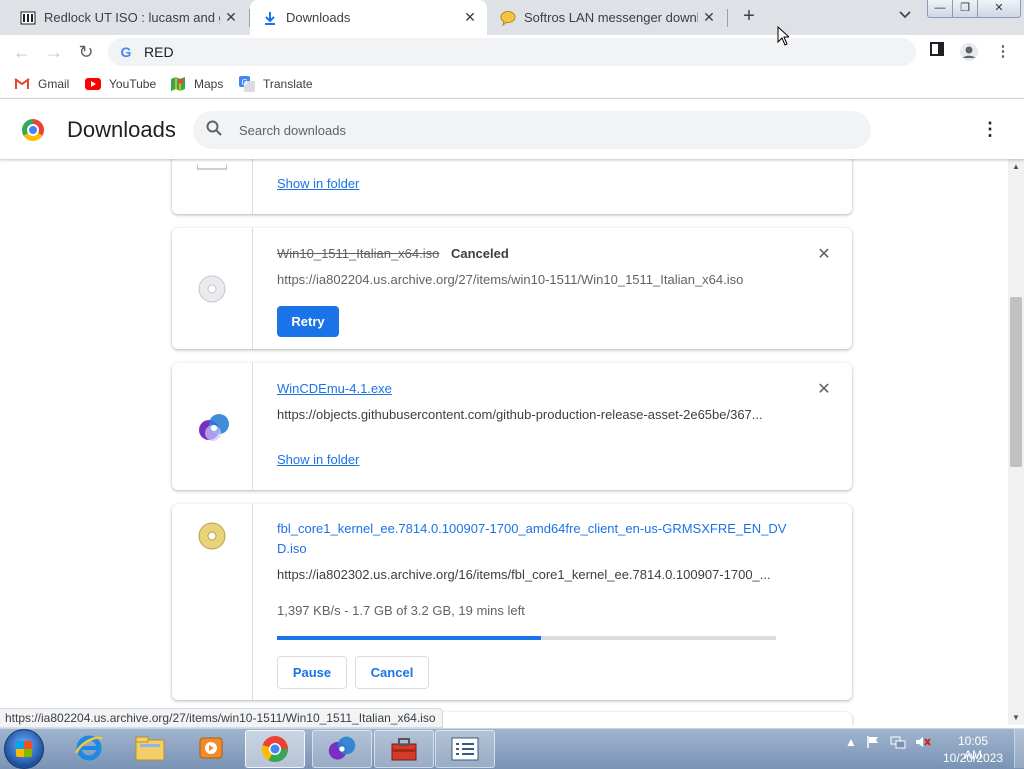  Describe the element at coordinates (404, 749) in the screenshot. I see `toolbox-icon` at that location.